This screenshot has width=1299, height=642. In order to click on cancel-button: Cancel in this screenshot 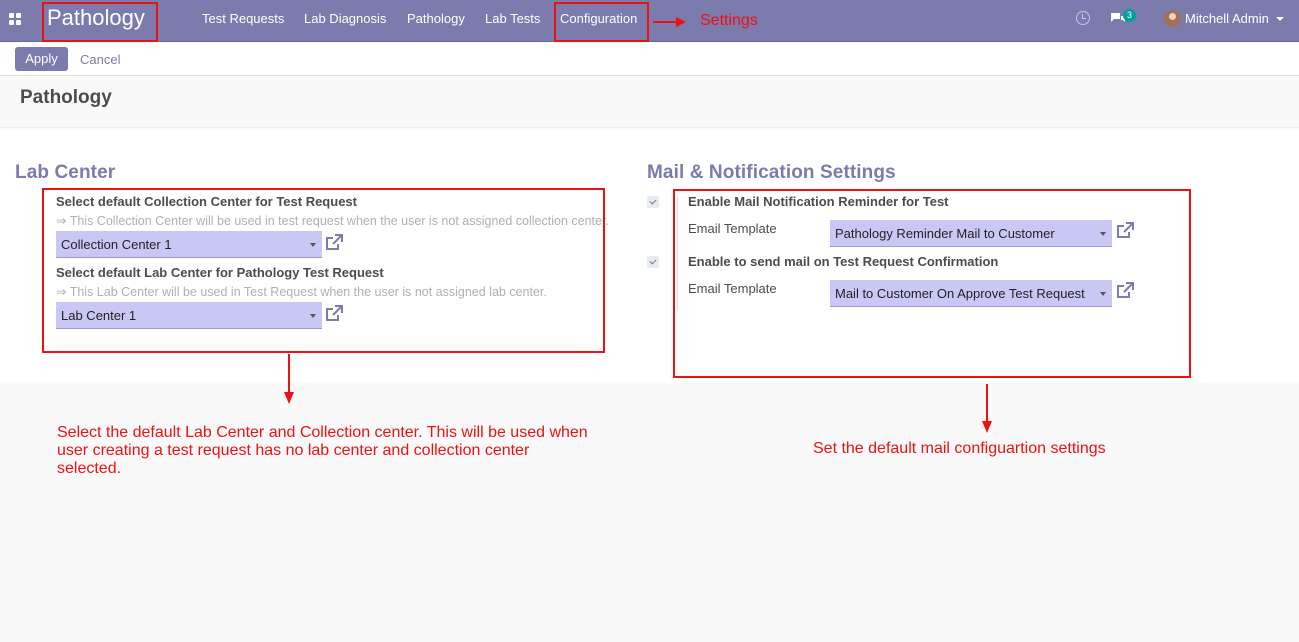, I will do `click(100, 59)`.